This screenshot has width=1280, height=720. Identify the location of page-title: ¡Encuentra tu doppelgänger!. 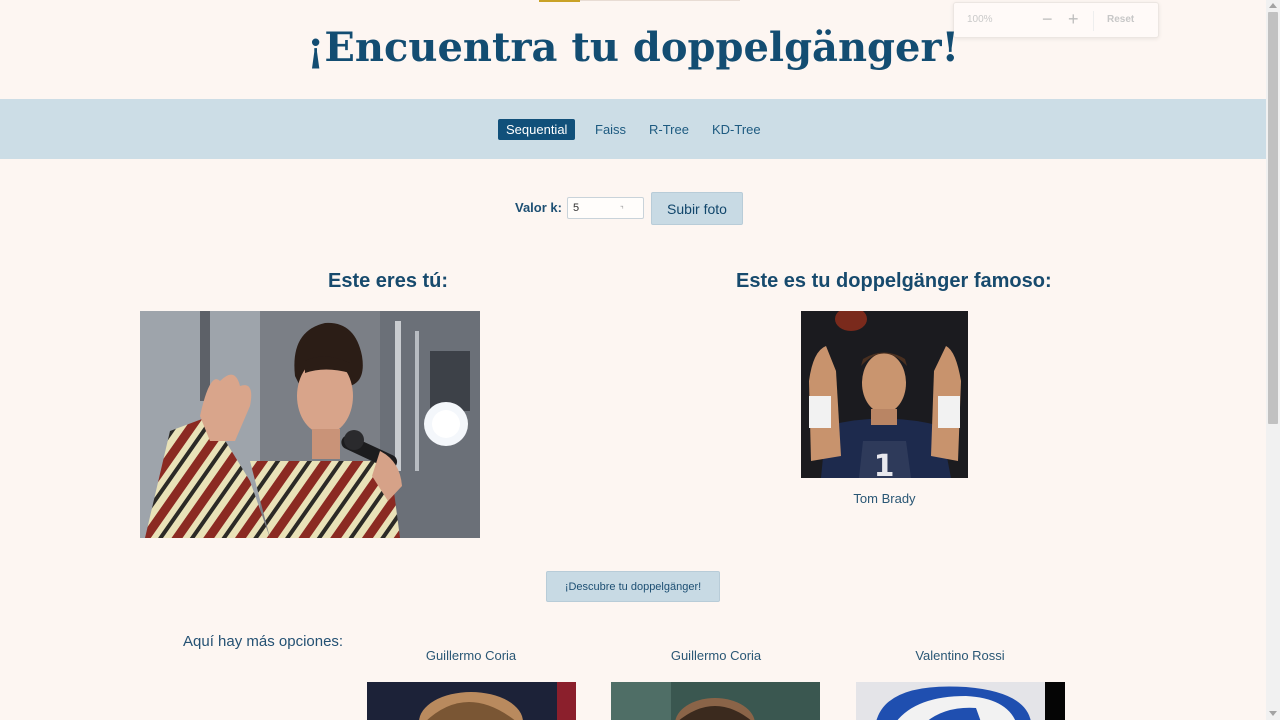
(633, 47).